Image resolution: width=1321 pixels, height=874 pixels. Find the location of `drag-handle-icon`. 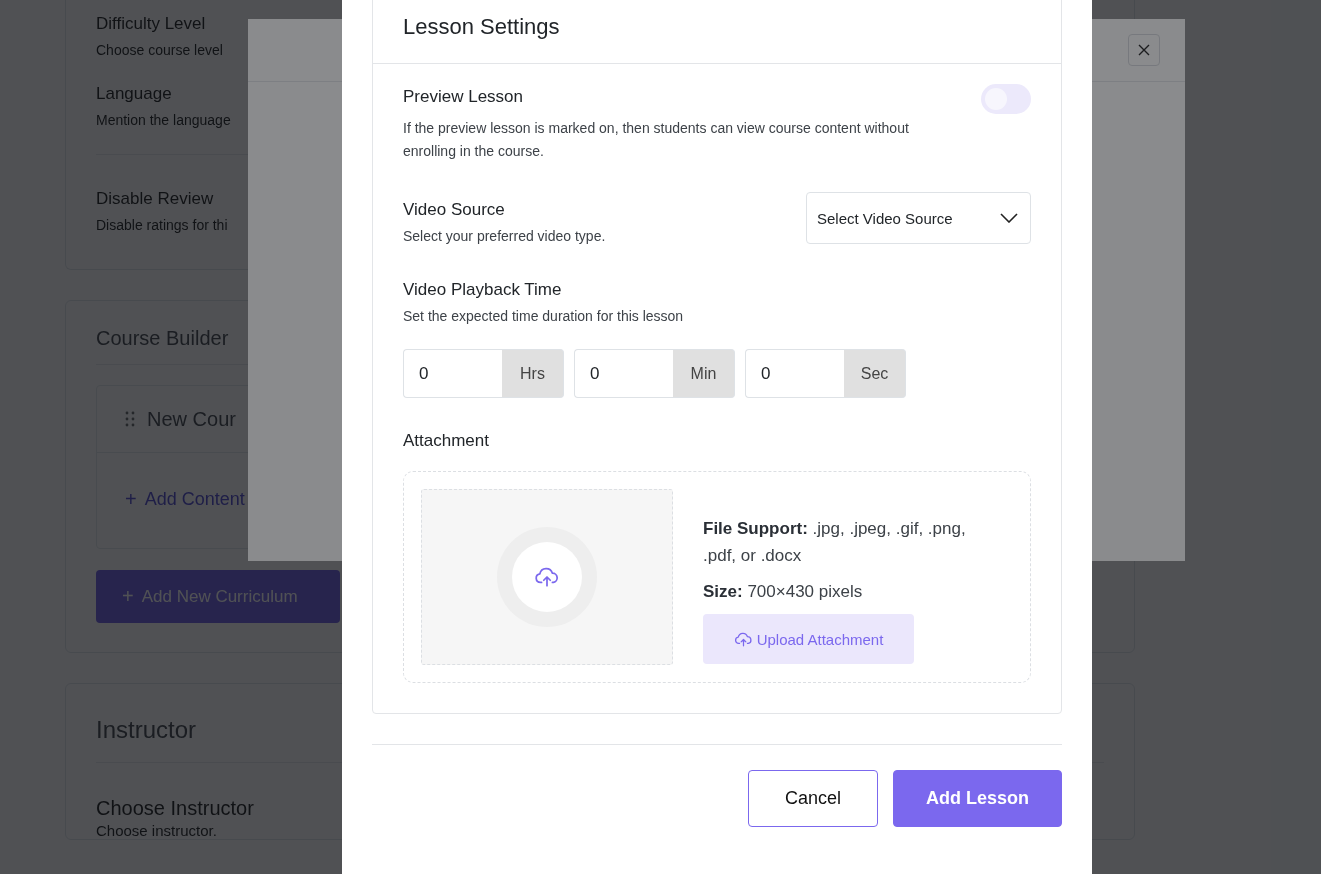

drag-handle-icon is located at coordinates (130, 419).